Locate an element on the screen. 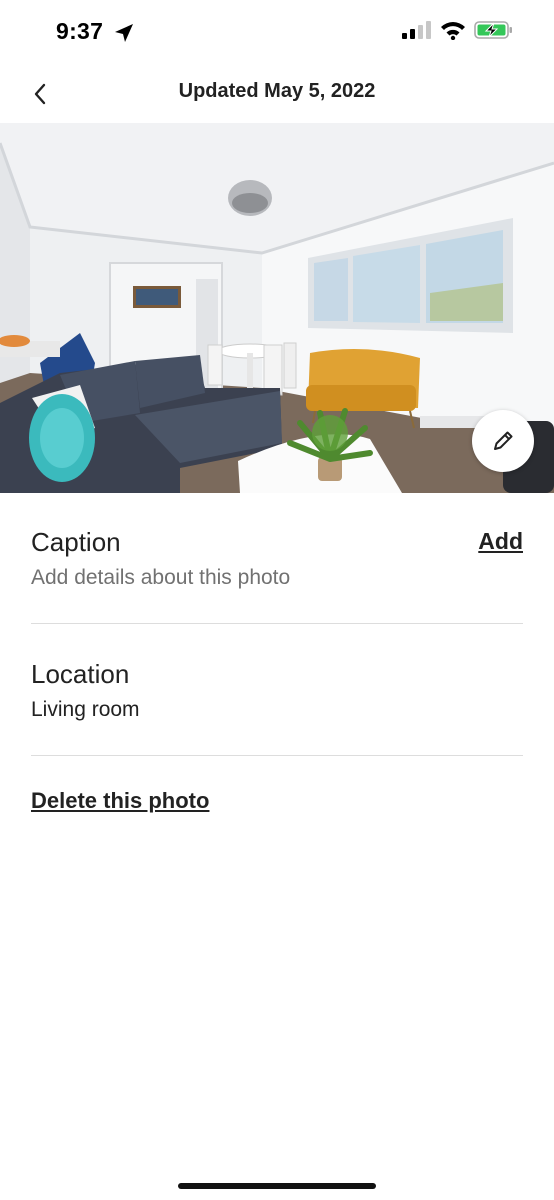 This screenshot has width=554, height=1200. caption-title: Caption is located at coordinates (76, 542).